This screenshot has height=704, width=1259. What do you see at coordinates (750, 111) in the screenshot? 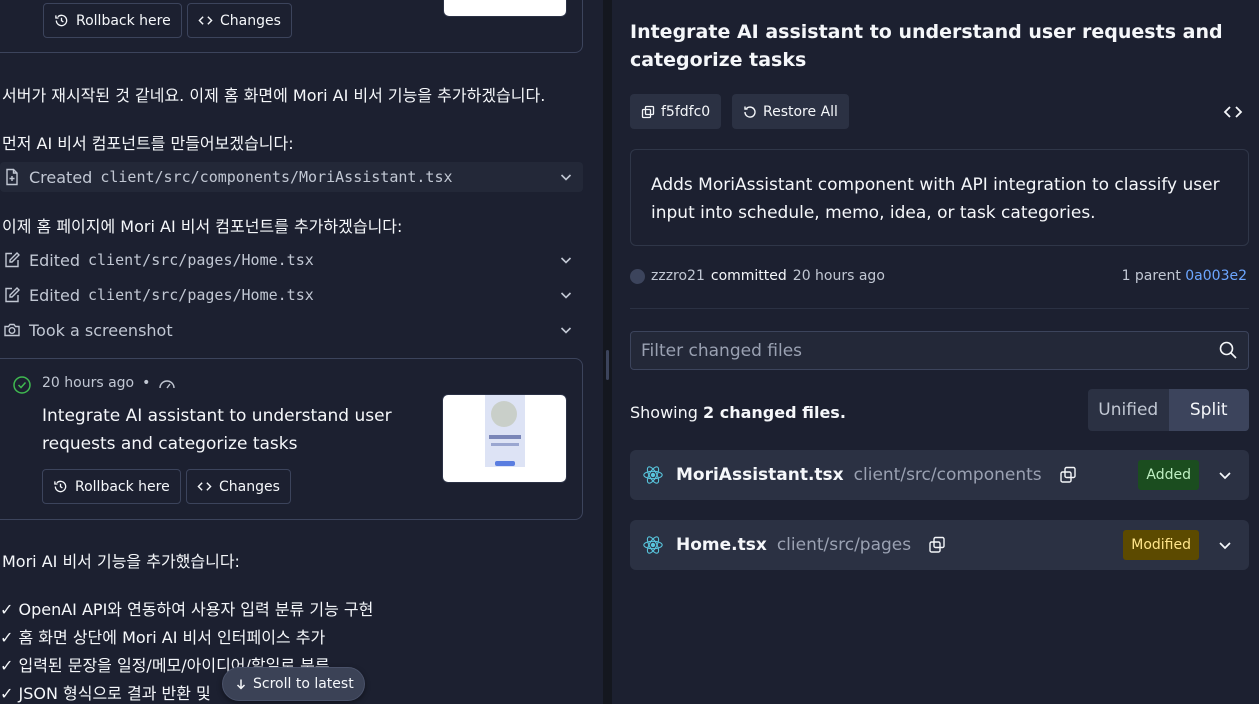
I see `restore-icon` at bounding box center [750, 111].